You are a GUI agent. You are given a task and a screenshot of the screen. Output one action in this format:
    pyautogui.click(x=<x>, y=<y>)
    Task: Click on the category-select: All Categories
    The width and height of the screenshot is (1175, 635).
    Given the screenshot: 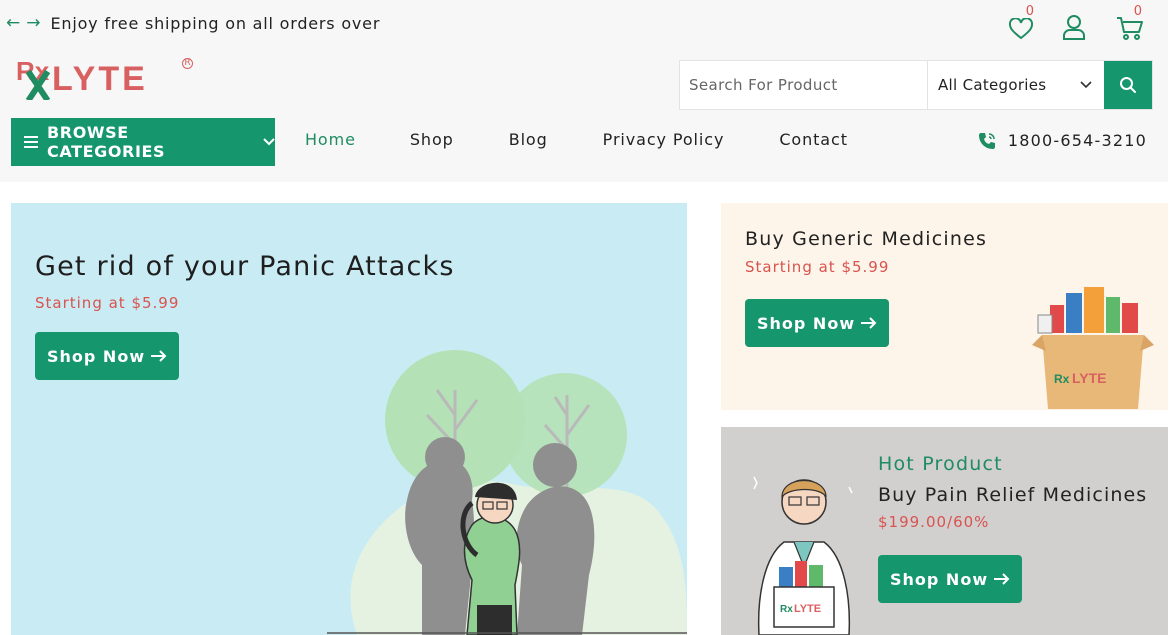 What is the action you would take?
    pyautogui.click(x=1016, y=85)
    